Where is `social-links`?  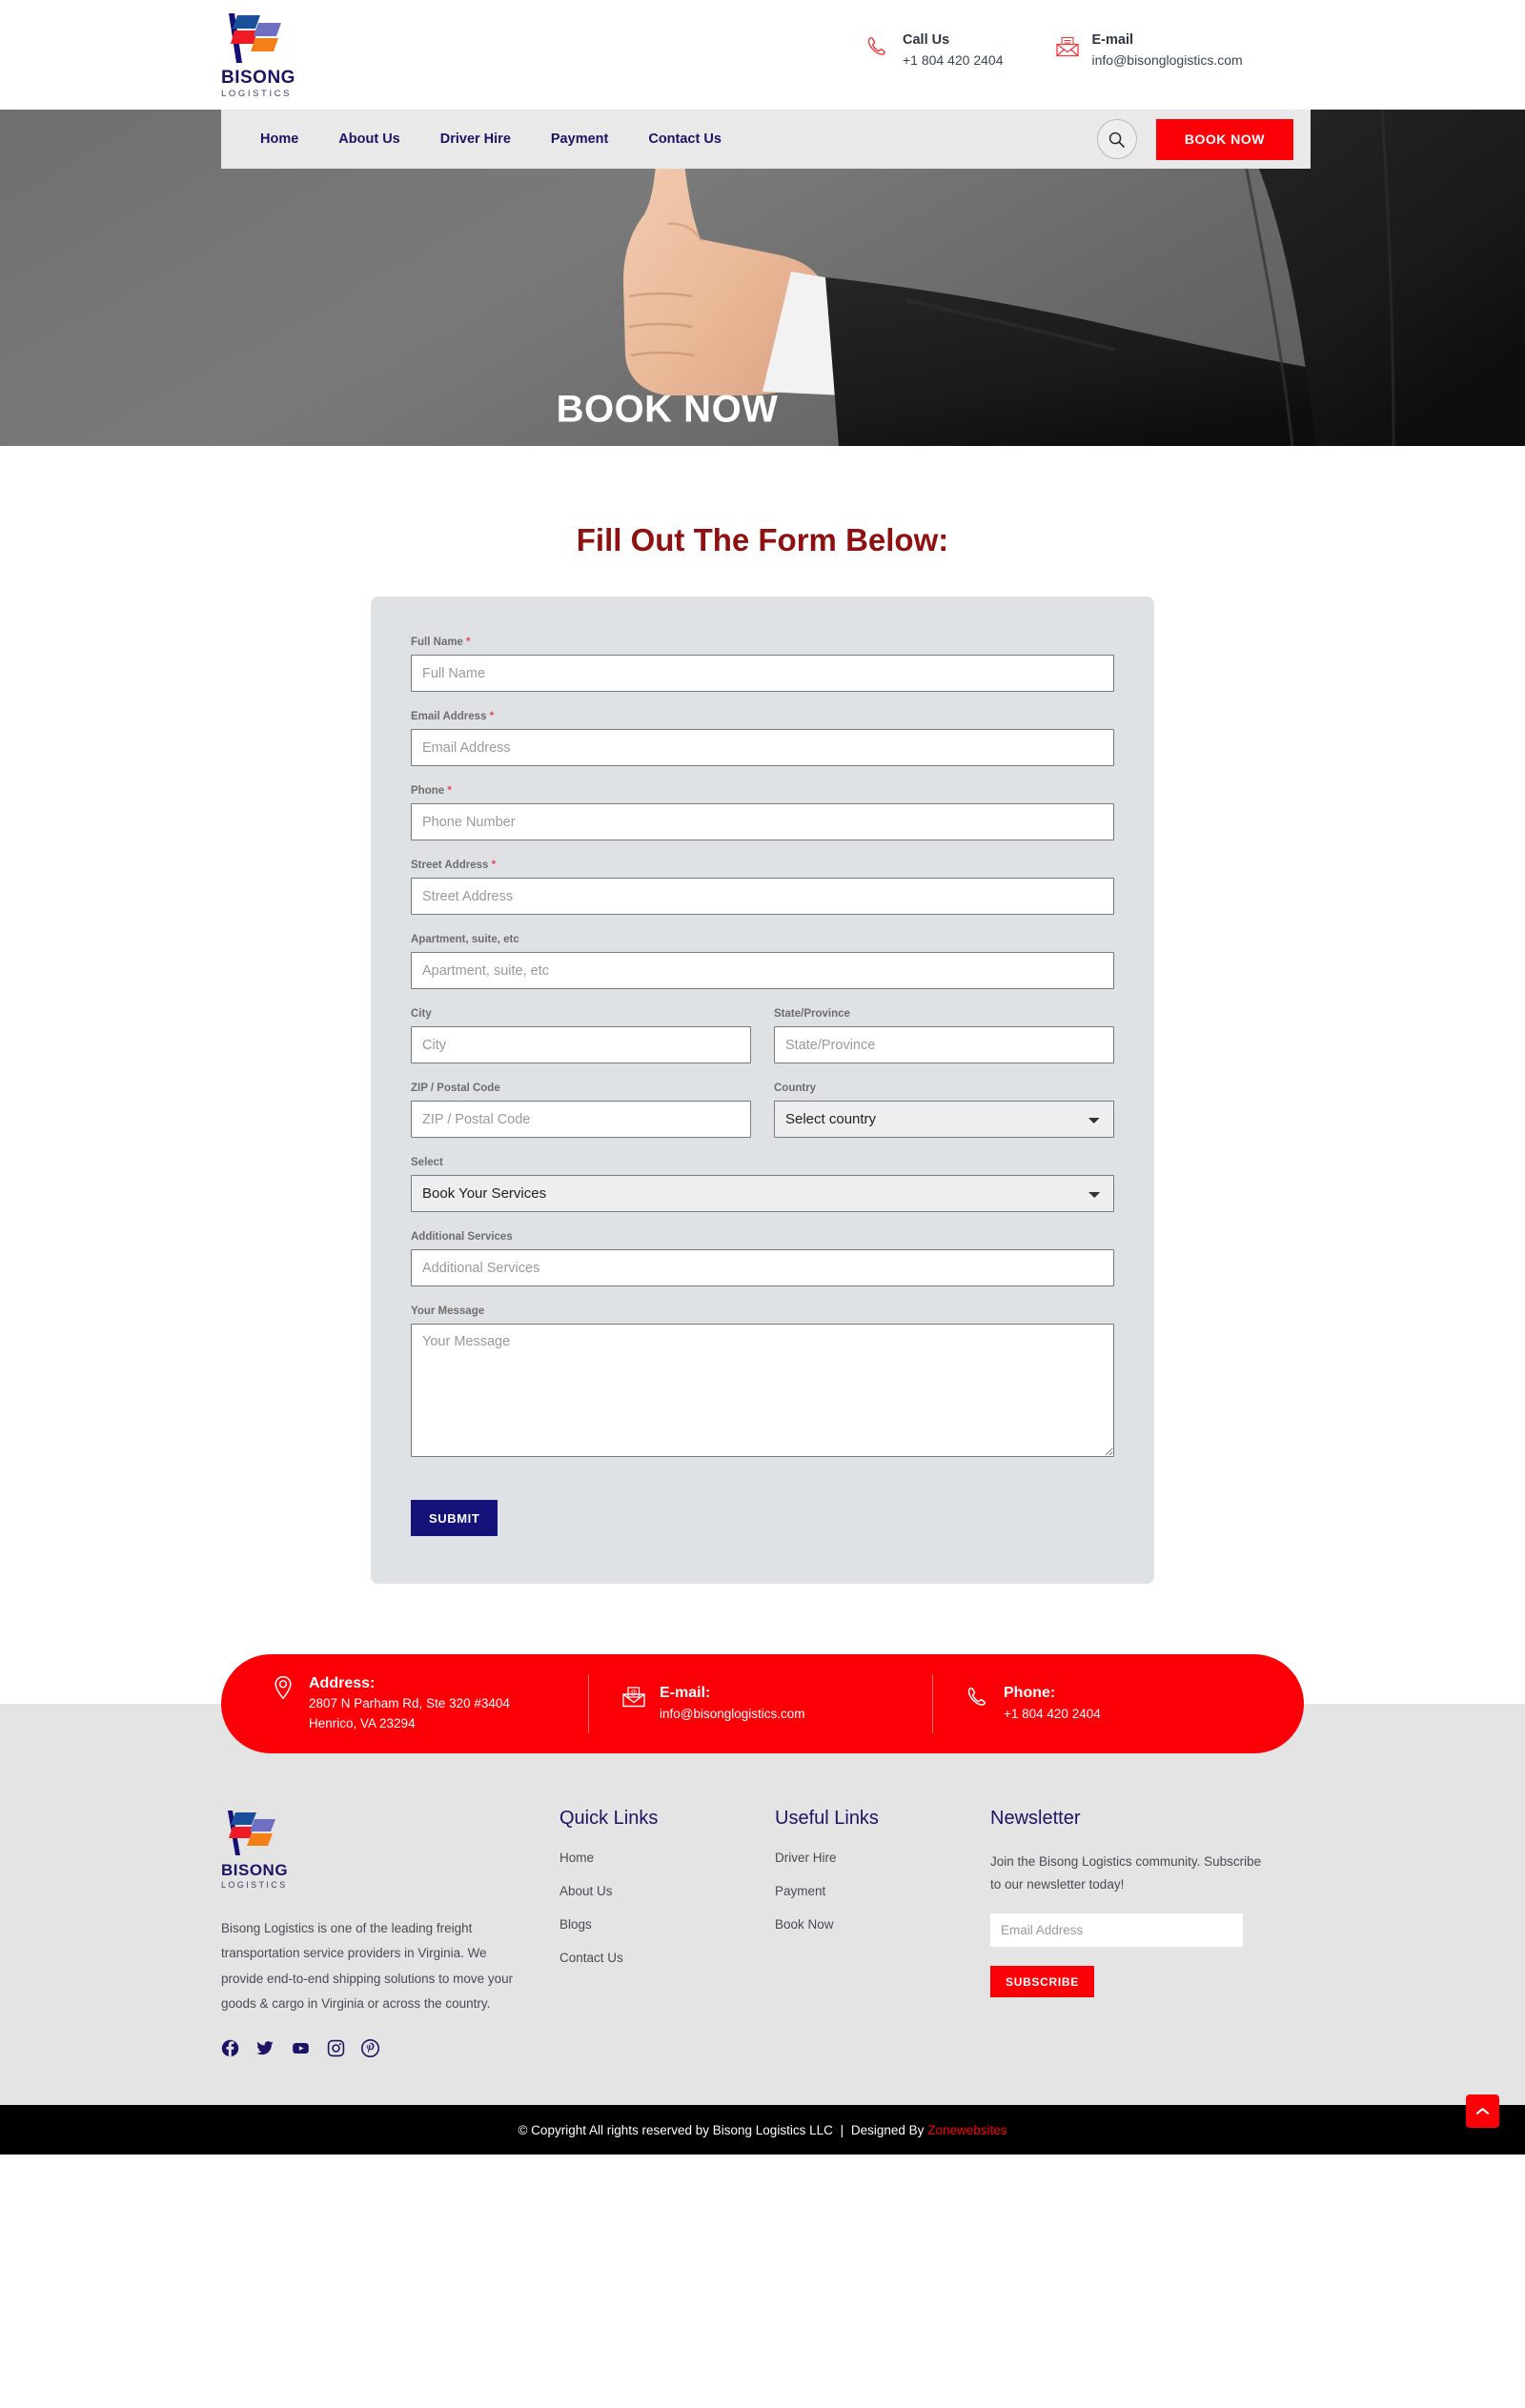
social-links is located at coordinates (376, 2048).